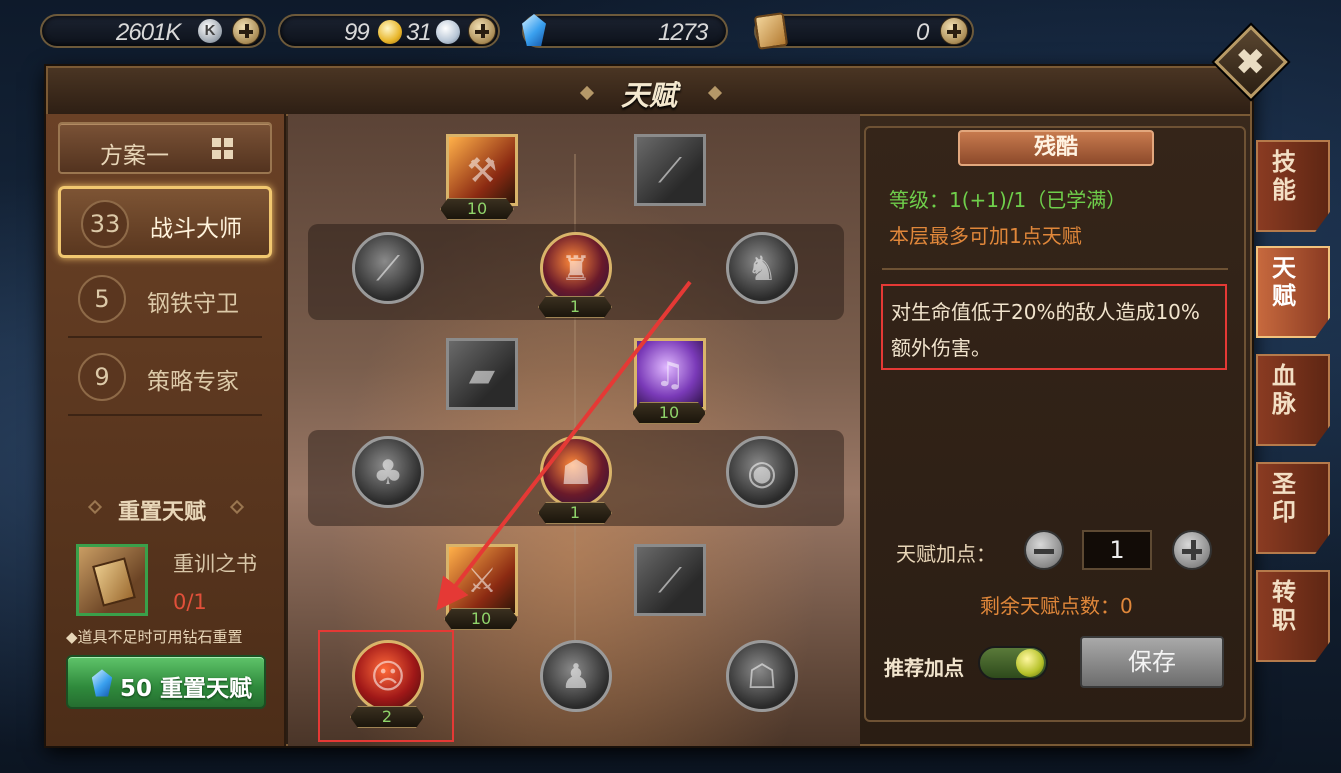 The width and height of the screenshot is (1341, 773). What do you see at coordinates (1152, 662) in the screenshot?
I see `save-button: 保存` at bounding box center [1152, 662].